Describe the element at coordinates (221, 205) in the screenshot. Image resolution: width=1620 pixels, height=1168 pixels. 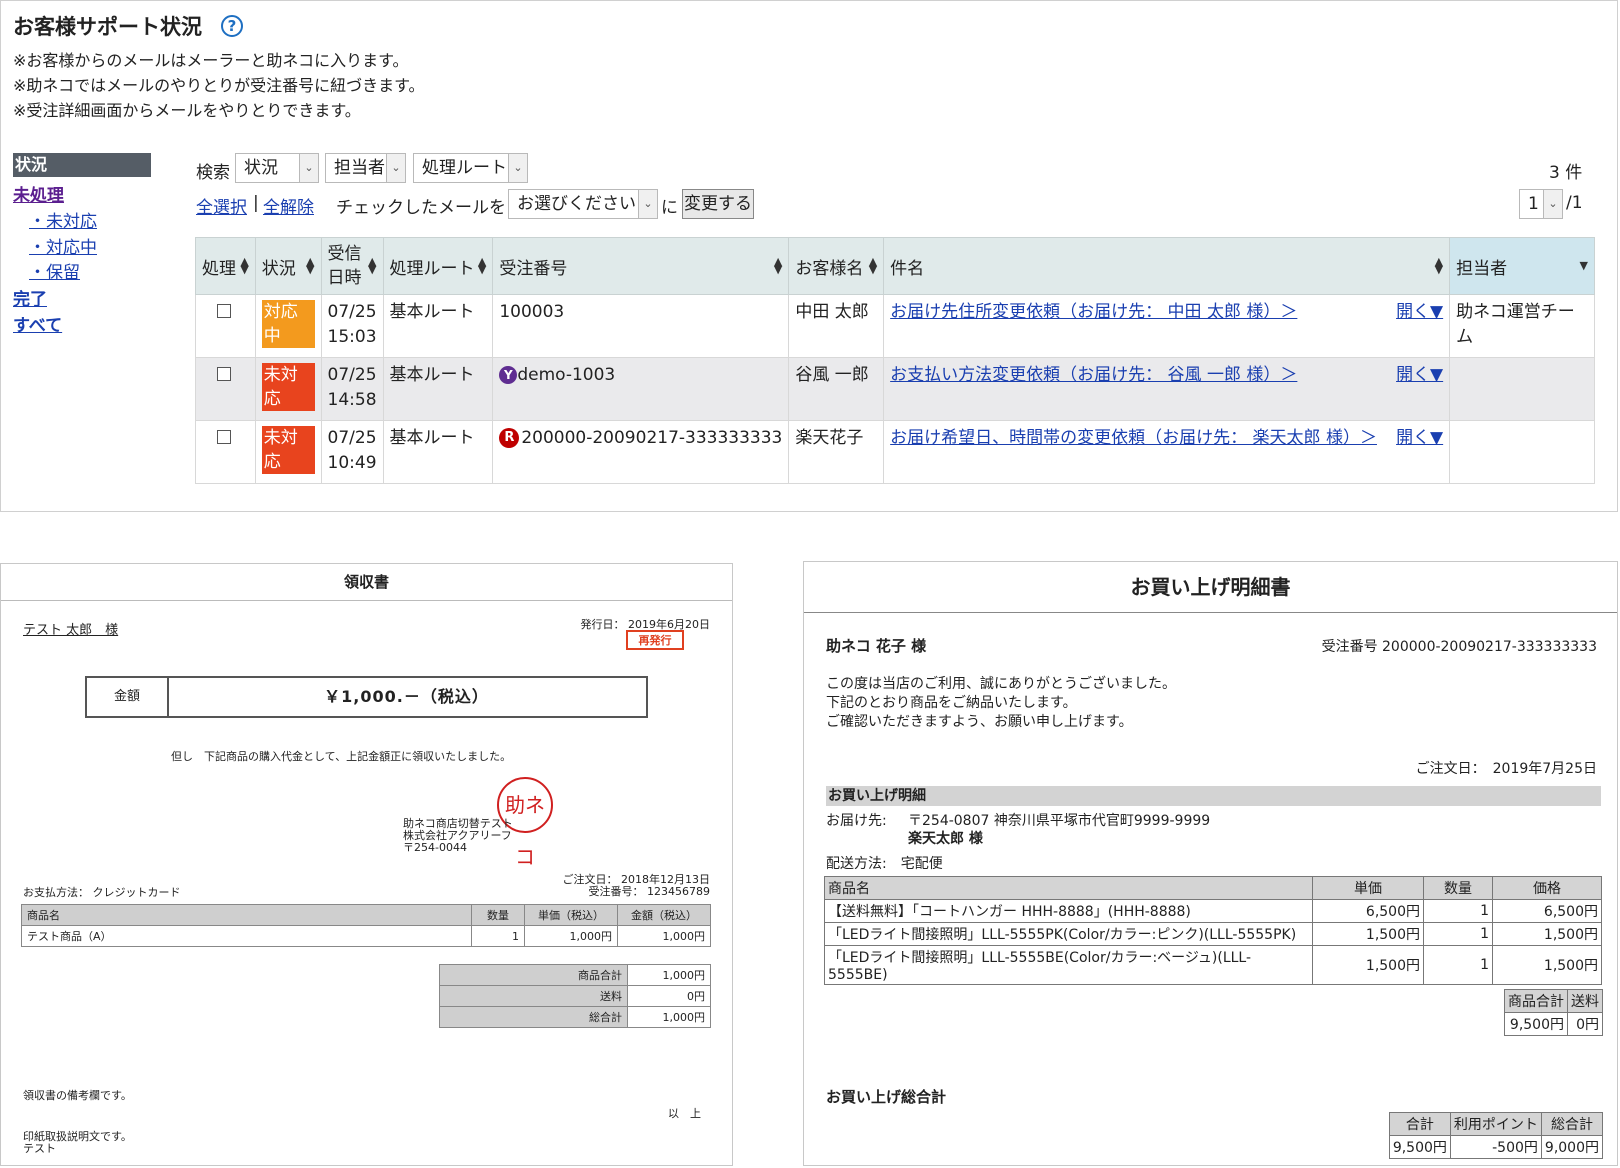
I see `select-all-link: 全選択` at that location.